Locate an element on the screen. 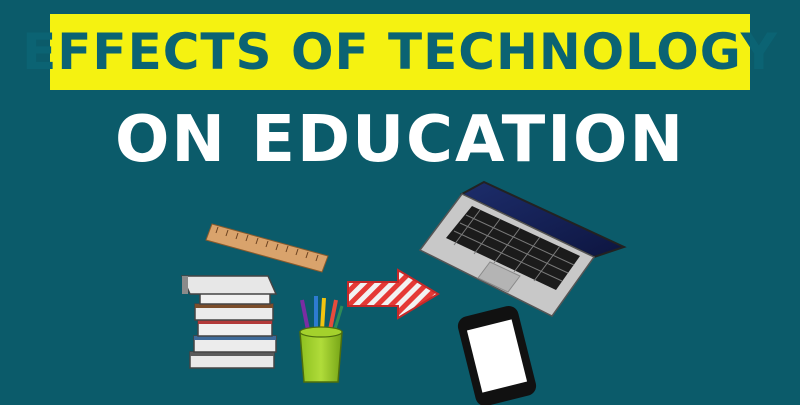 Image resolution: width=800 pixels, height=405 pixels. arrow-icon is located at coordinates (393, 294).